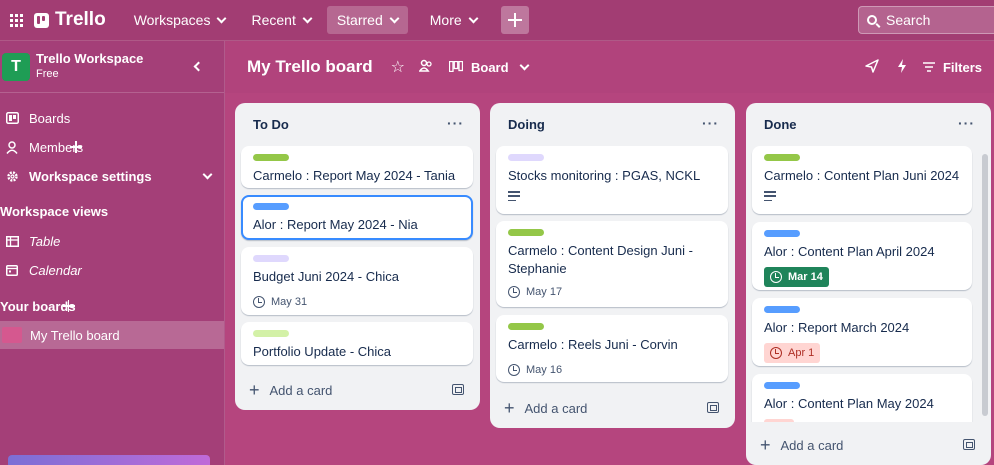 This screenshot has width=994, height=465. What do you see at coordinates (326, 276) in the screenshot?
I see `card-title: Budget Juni 2024 - Chica` at bounding box center [326, 276].